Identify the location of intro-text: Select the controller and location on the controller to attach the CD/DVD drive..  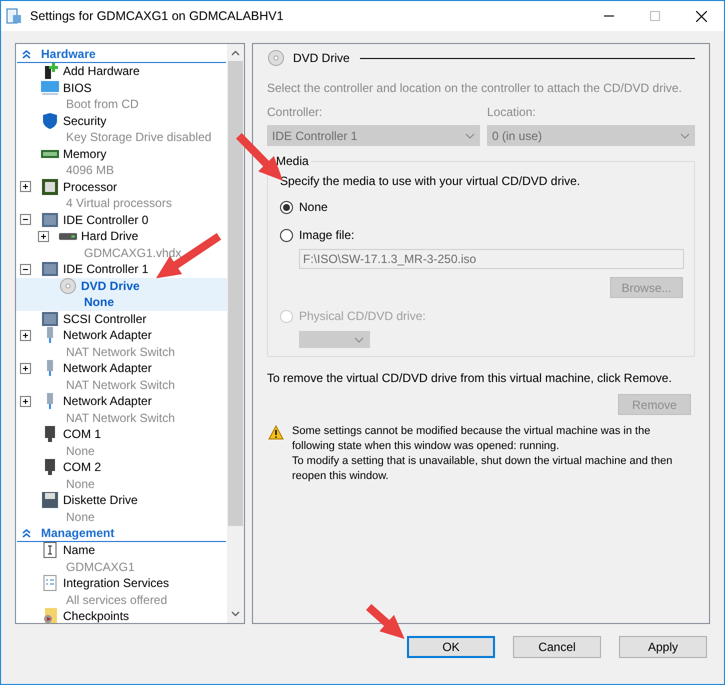
(475, 88).